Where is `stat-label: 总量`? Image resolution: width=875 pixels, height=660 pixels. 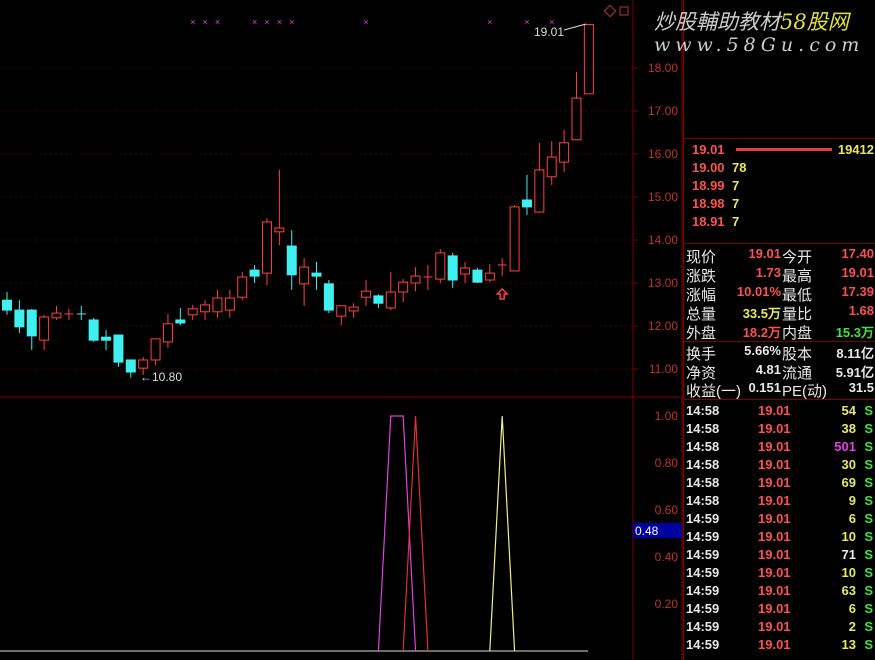
stat-label: 总量 is located at coordinates (701, 314).